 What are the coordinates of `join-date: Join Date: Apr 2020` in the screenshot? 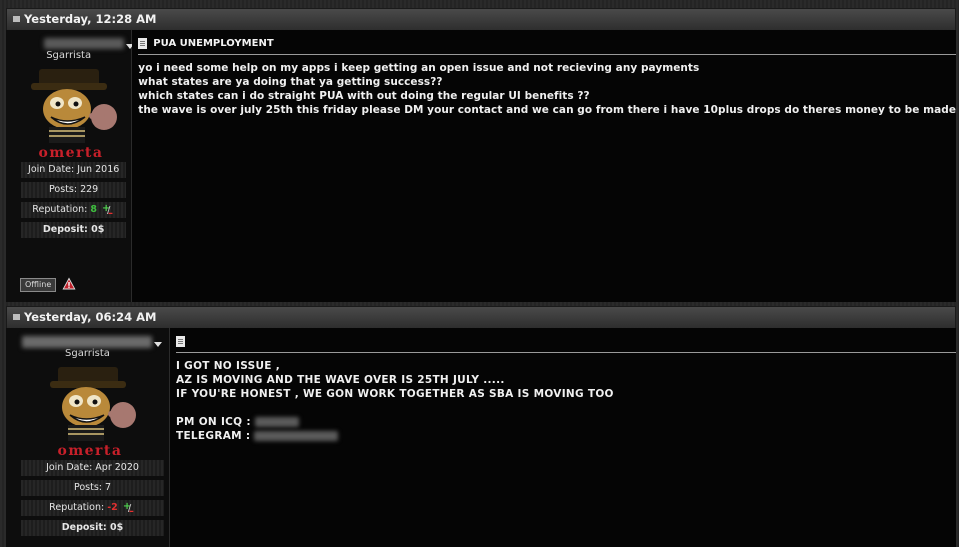 It's located at (92, 468).